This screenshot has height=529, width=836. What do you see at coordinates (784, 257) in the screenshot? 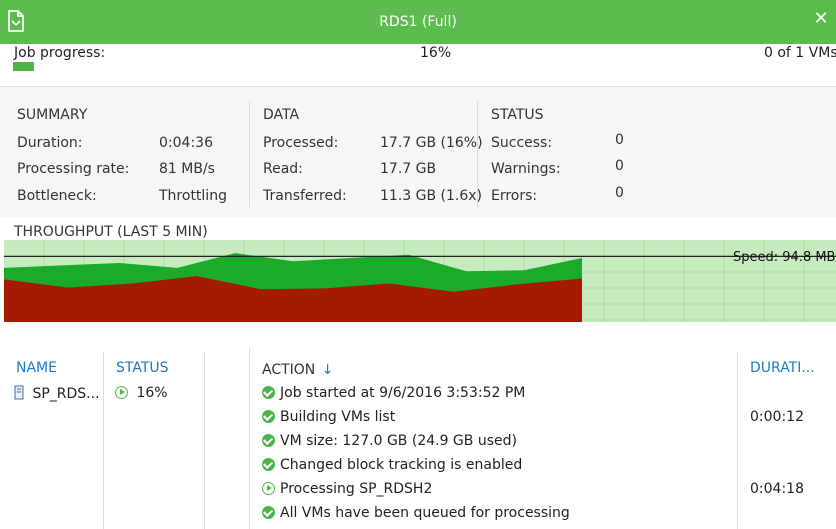
I see `speed-label: Speed: 94.8 MB/s` at bounding box center [784, 257].